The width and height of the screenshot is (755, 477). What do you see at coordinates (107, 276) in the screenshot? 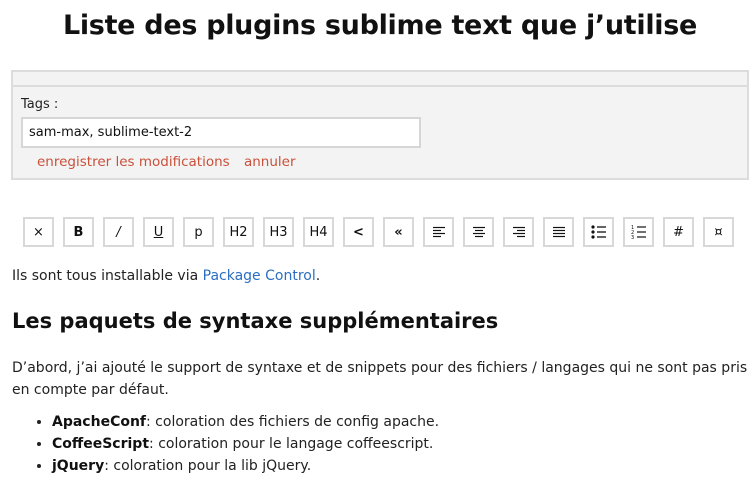
I see `intro-label: Ils sont tous installable via` at bounding box center [107, 276].